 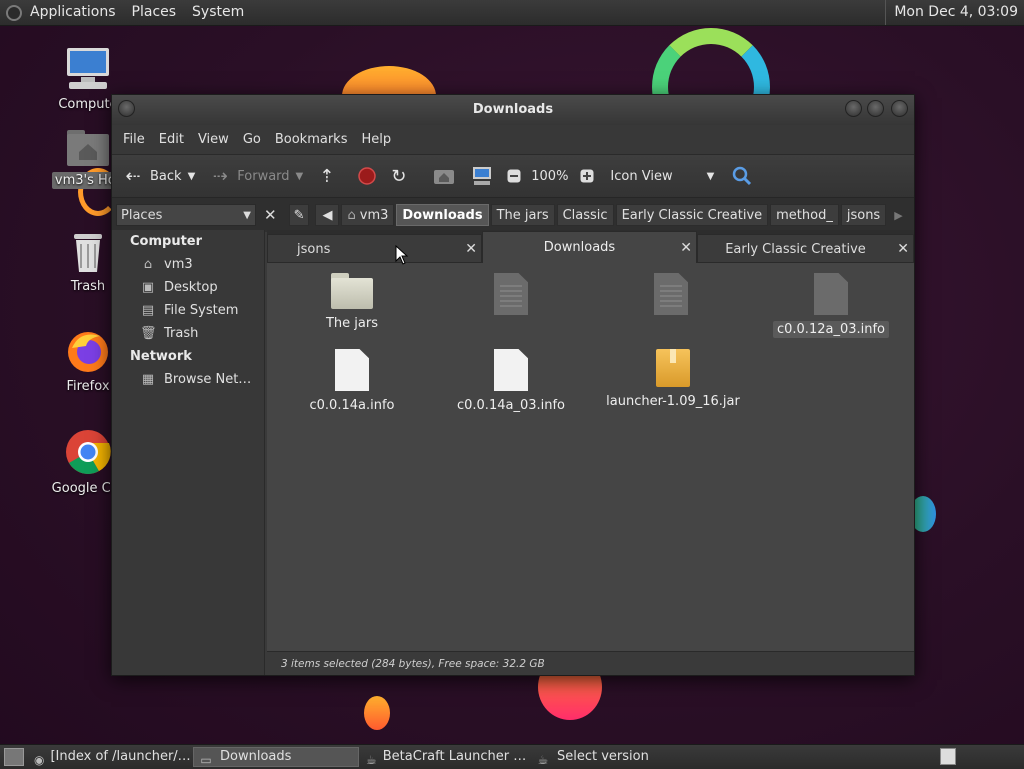 What do you see at coordinates (73, 12) in the screenshot?
I see `menu-applications: Applications` at bounding box center [73, 12].